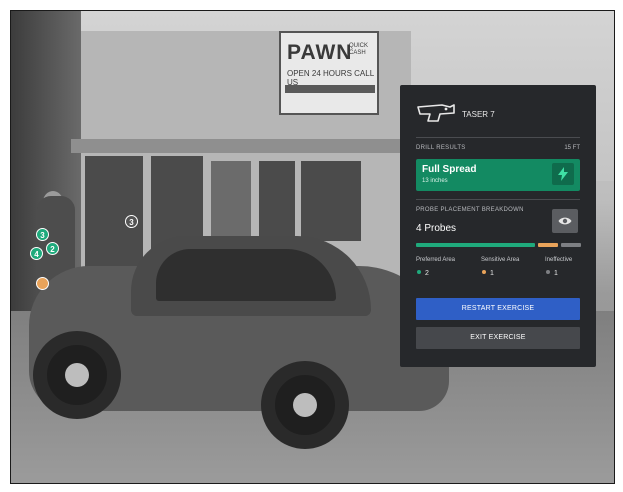  I want to click on probe-marker: 2, so click(52, 248).